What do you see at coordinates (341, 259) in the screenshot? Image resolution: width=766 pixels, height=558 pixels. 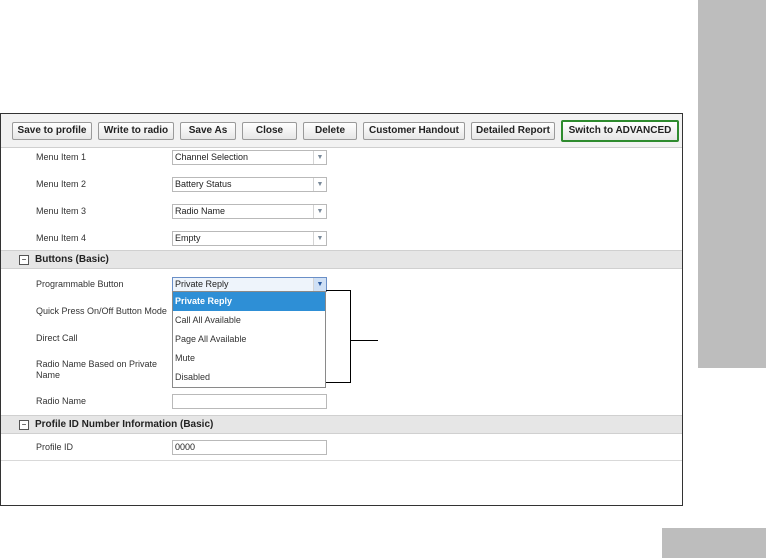 I see `buttons-section-header: − Buttons (Basic)` at bounding box center [341, 259].